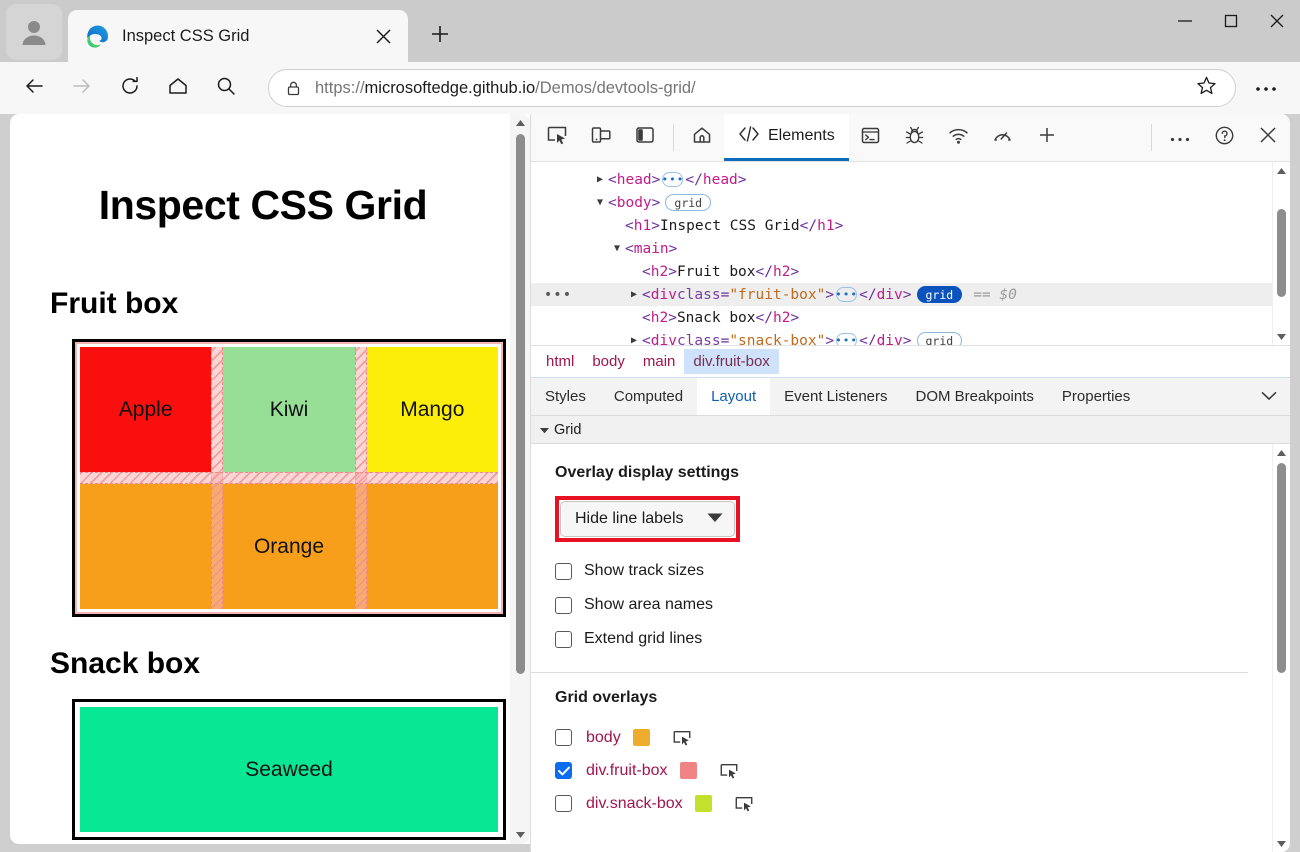  I want to click on dom-tree-row: ▼ < main >, so click(901, 248).